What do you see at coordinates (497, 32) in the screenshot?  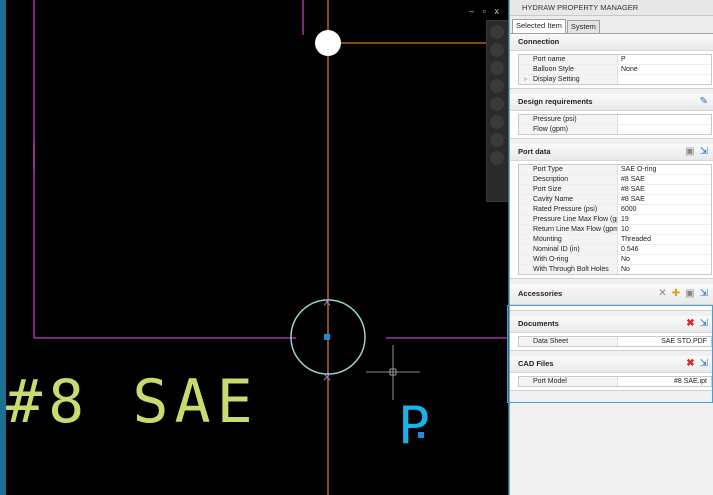 I see `pan-icon` at bounding box center [497, 32].